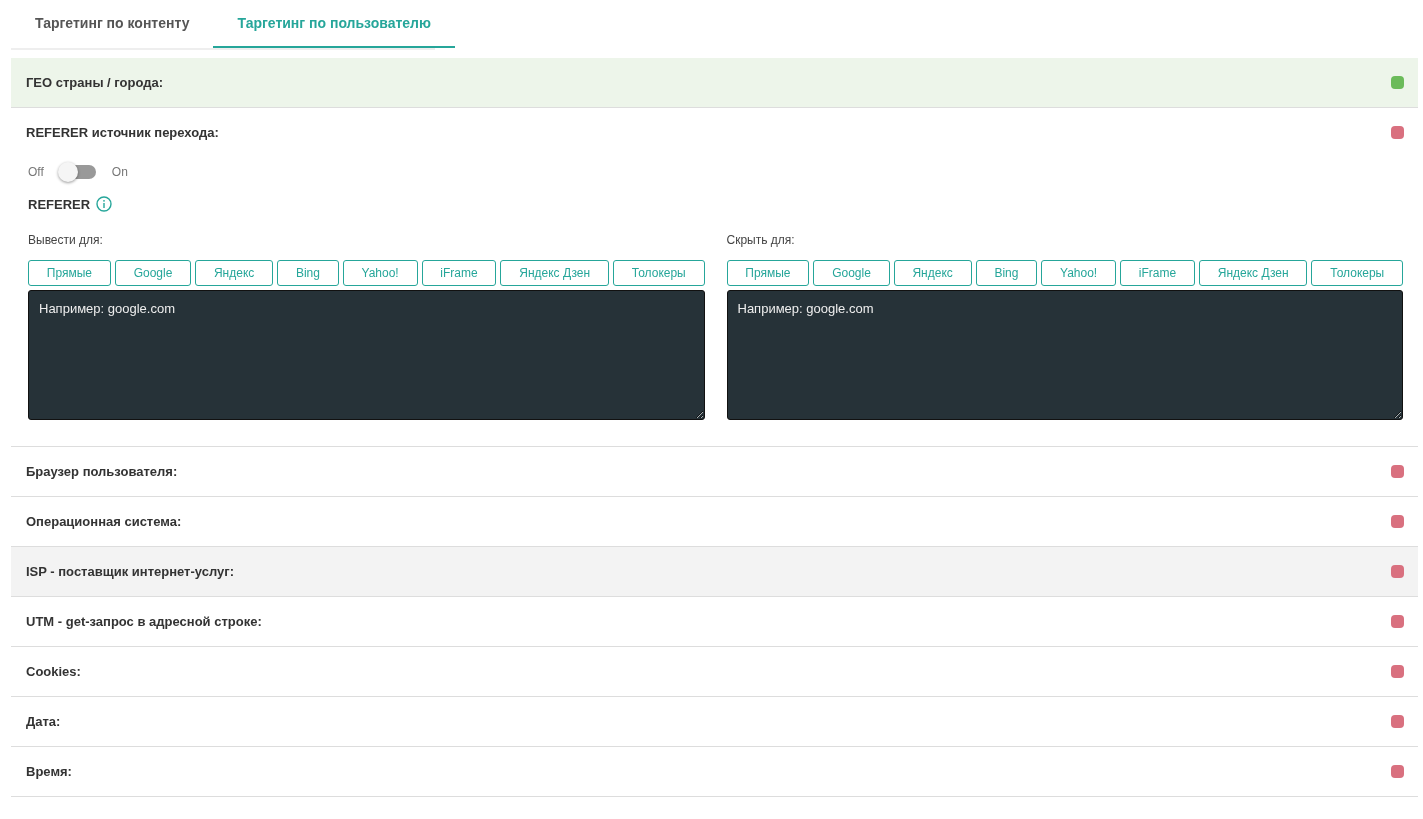 This screenshot has height=819, width=1423. I want to click on toggle-label: Off, so click(36, 172).